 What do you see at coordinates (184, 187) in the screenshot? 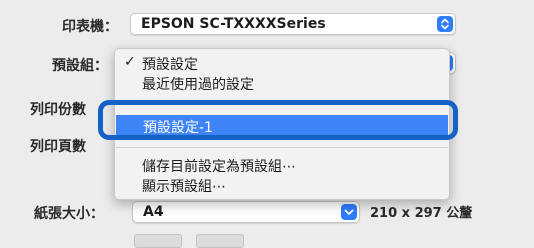
I see `menu-item-label: 顯示預設組⋯` at bounding box center [184, 187].